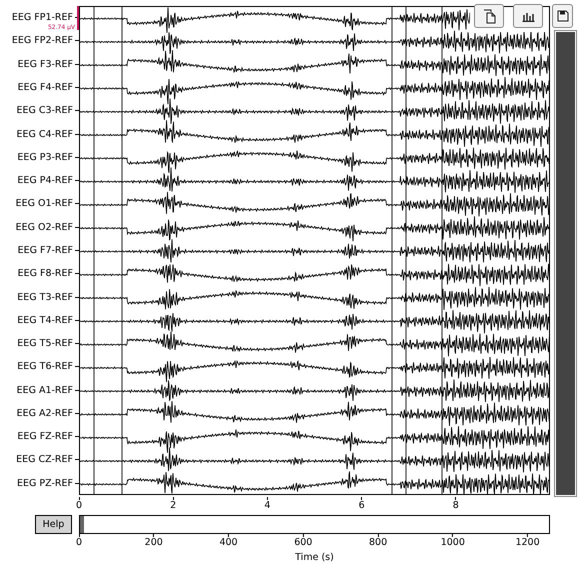 This screenshot has height=568, width=579. I want to click on tick-label: 4, so click(267, 505).